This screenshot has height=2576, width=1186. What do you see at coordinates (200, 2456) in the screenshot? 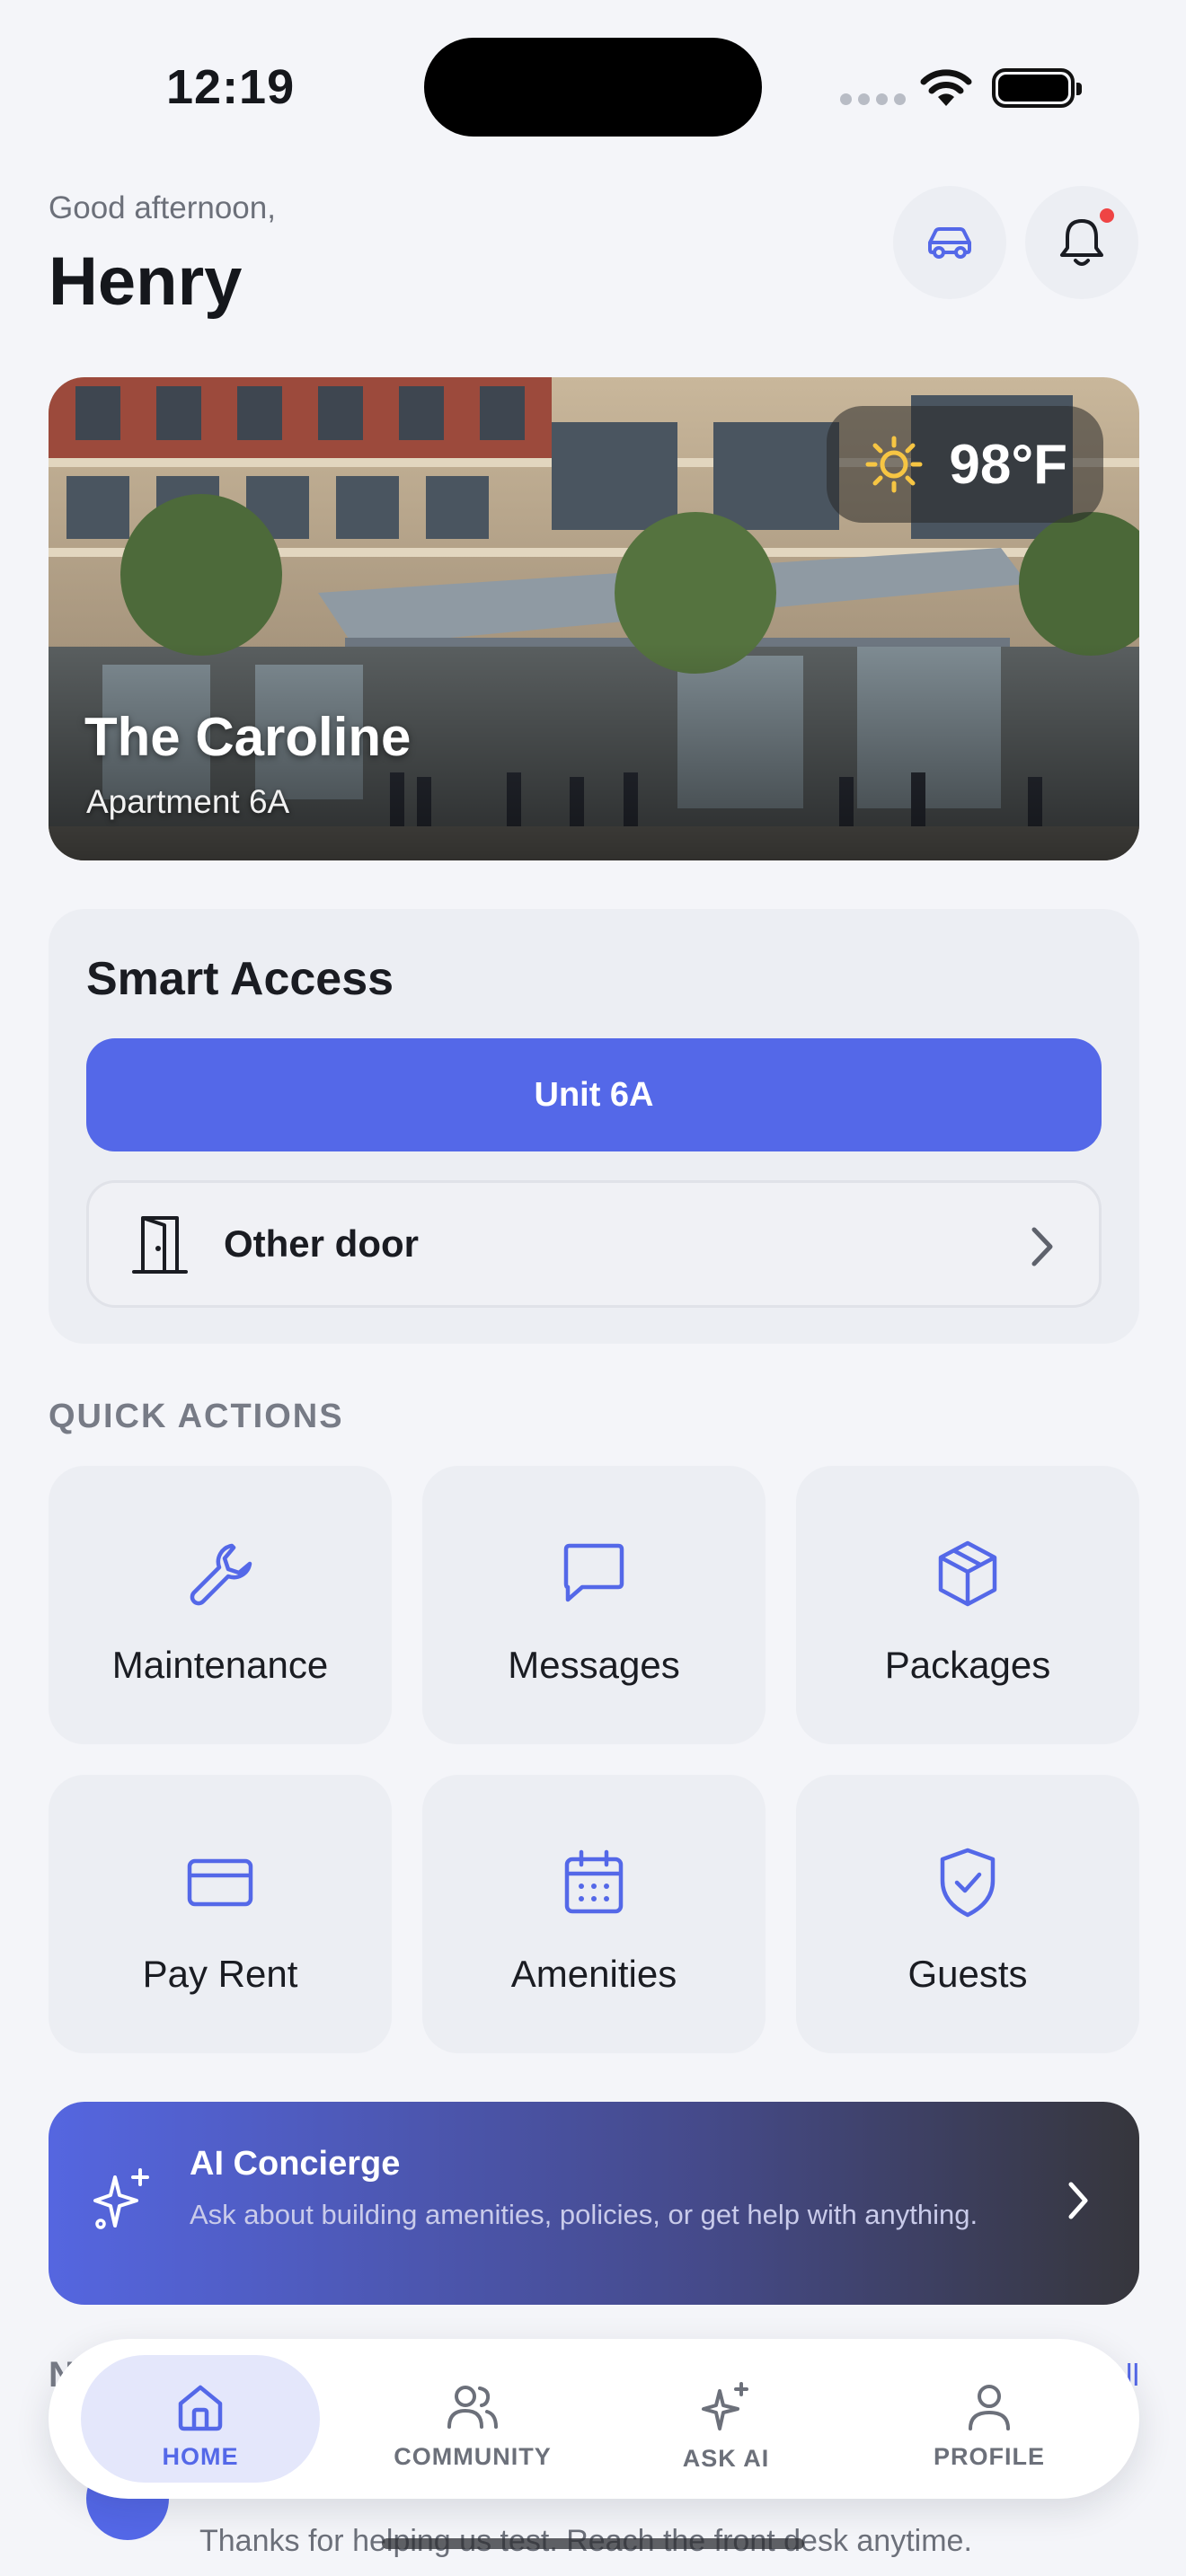
I see `tab-label: HOME` at bounding box center [200, 2456].